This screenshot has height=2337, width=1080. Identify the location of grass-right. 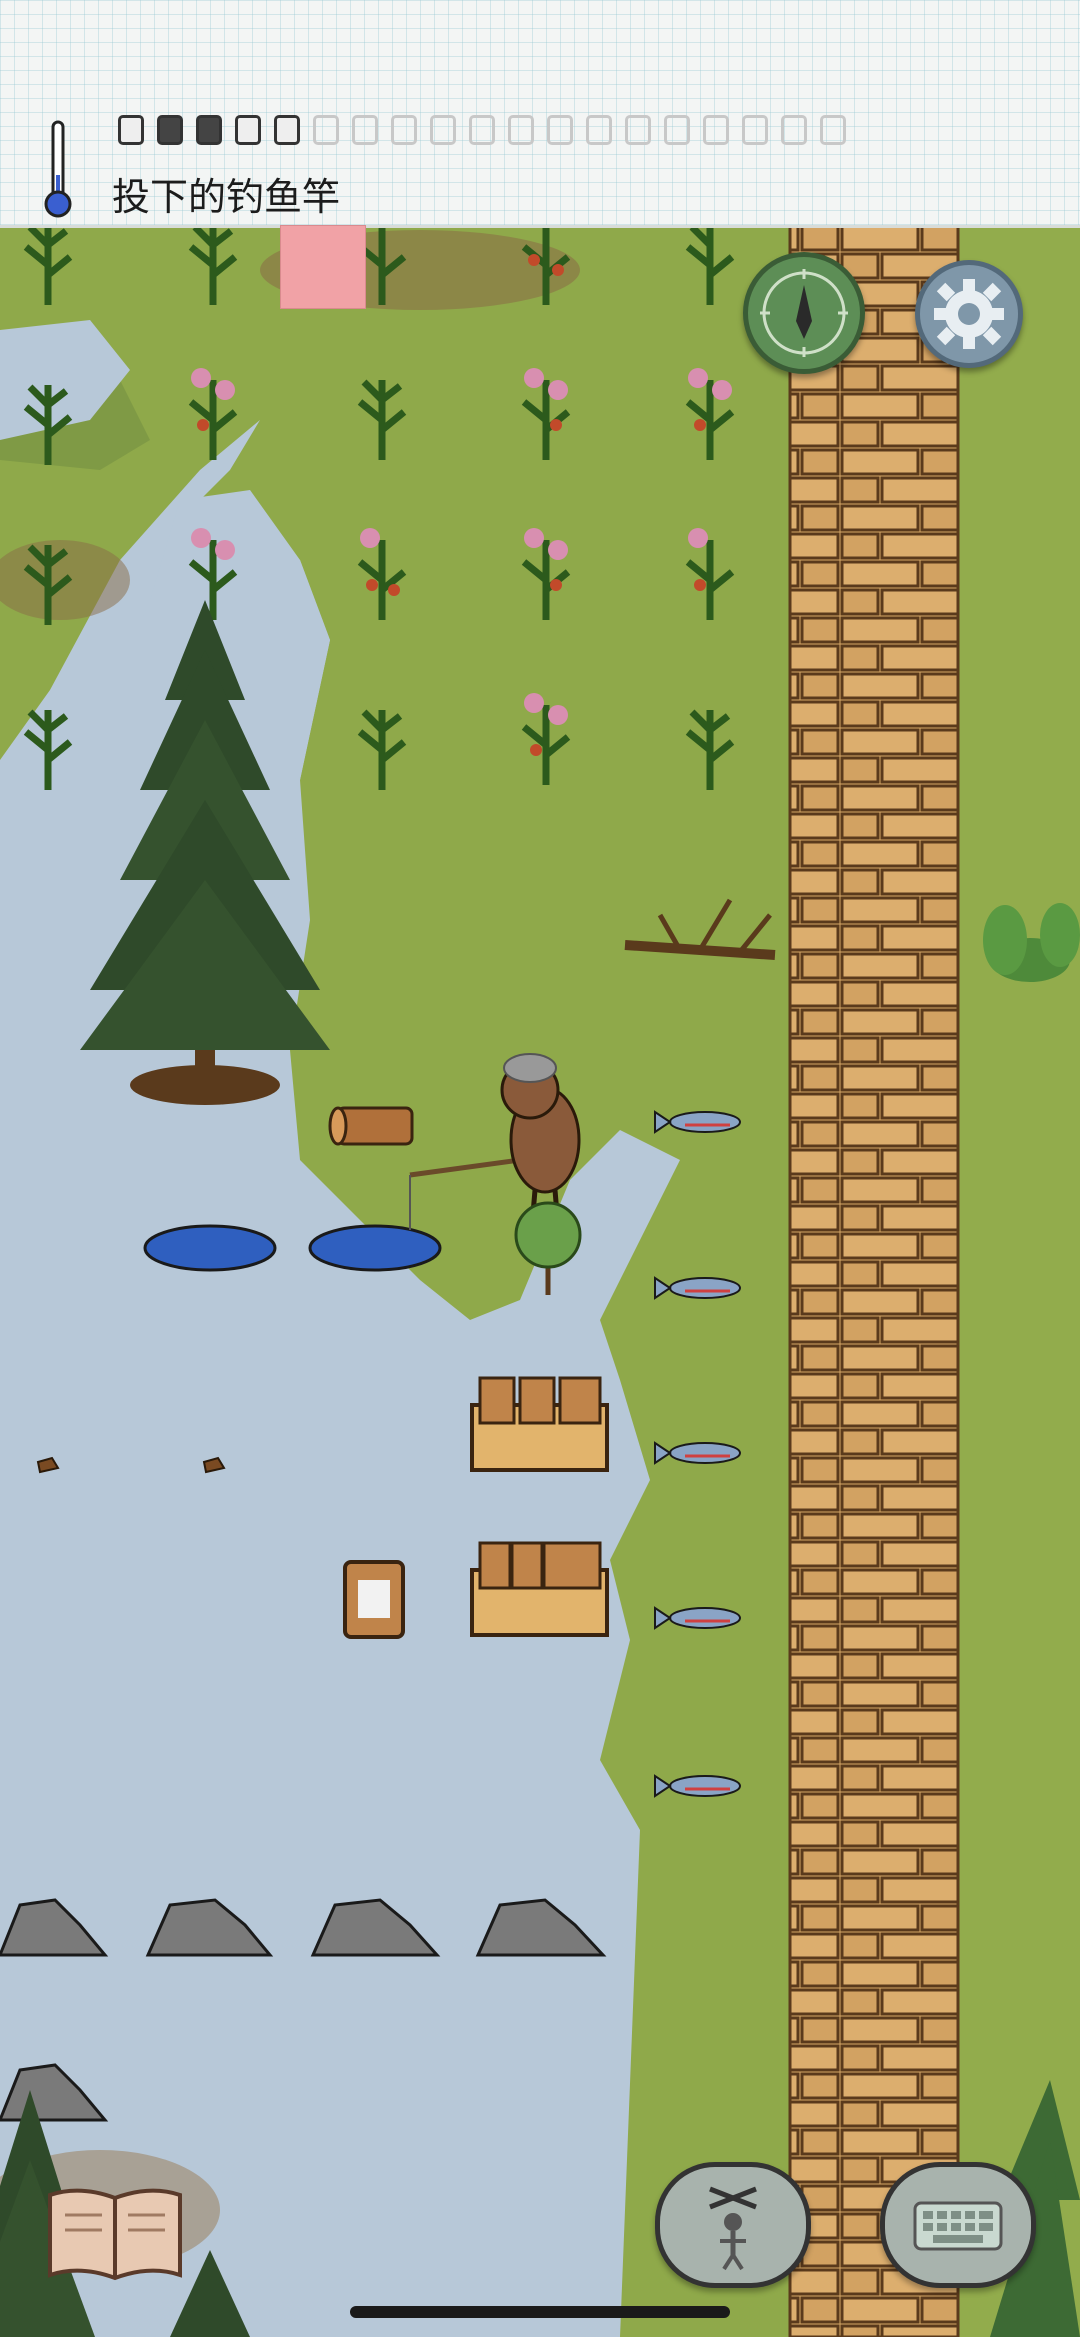
(1010, 1278).